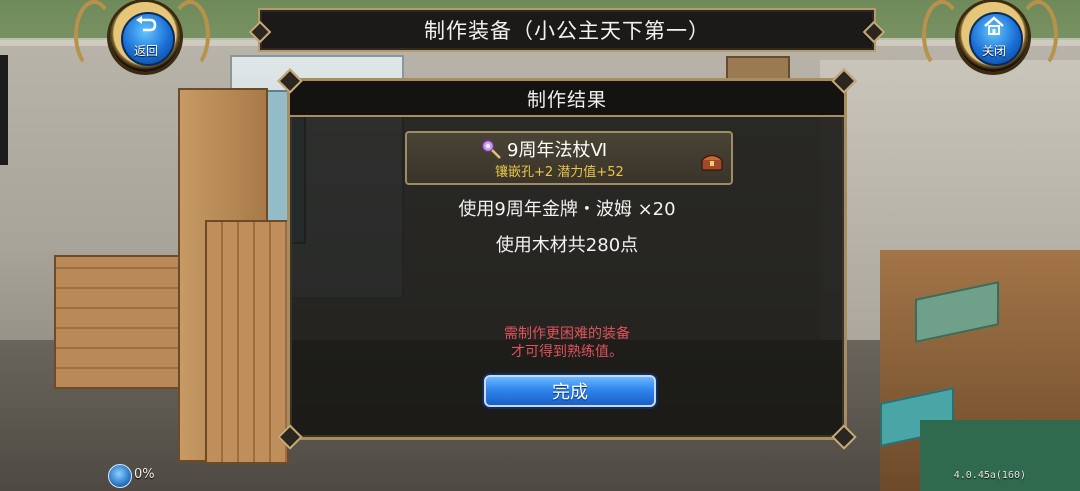 Image resolution: width=1080 pixels, height=491 pixels. What do you see at coordinates (142, 43) in the screenshot?
I see `back-button: 返回` at bounding box center [142, 43].